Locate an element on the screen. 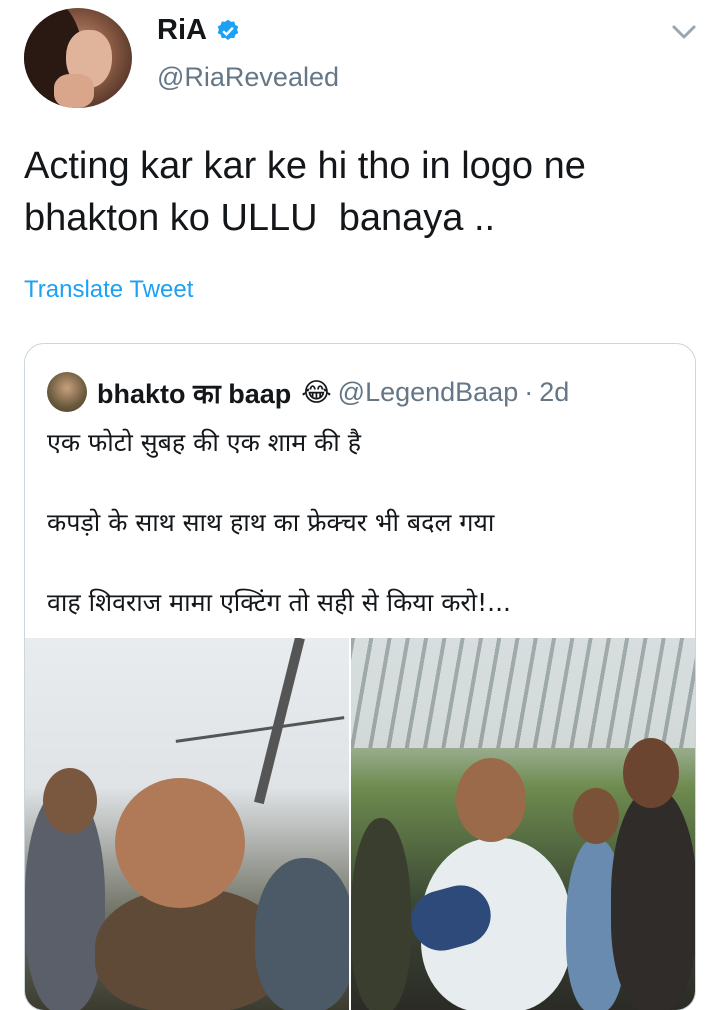 The image size is (720, 1010). quoted-timestamp: 2d is located at coordinates (554, 391).